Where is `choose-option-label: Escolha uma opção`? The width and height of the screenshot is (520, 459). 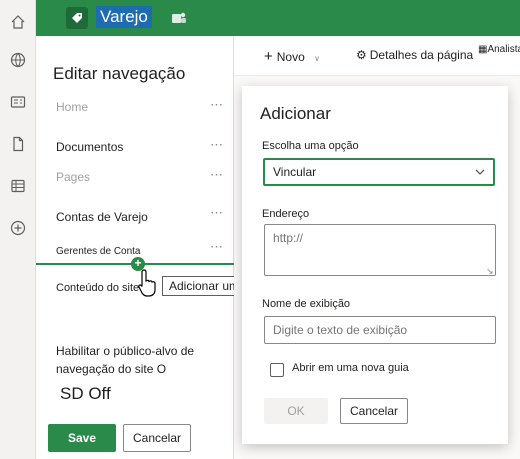
choose-option-label: Escolha uma opção is located at coordinates (310, 146).